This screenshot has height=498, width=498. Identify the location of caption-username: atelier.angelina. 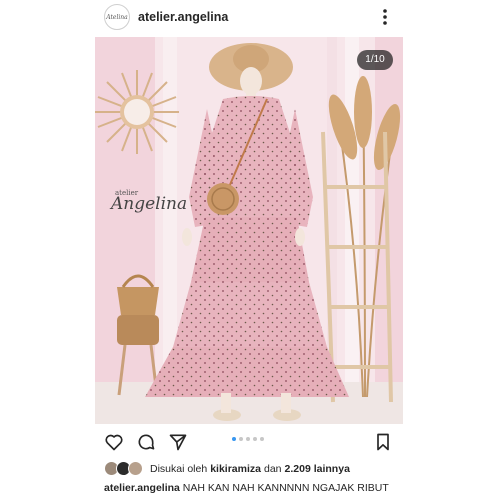
(142, 488).